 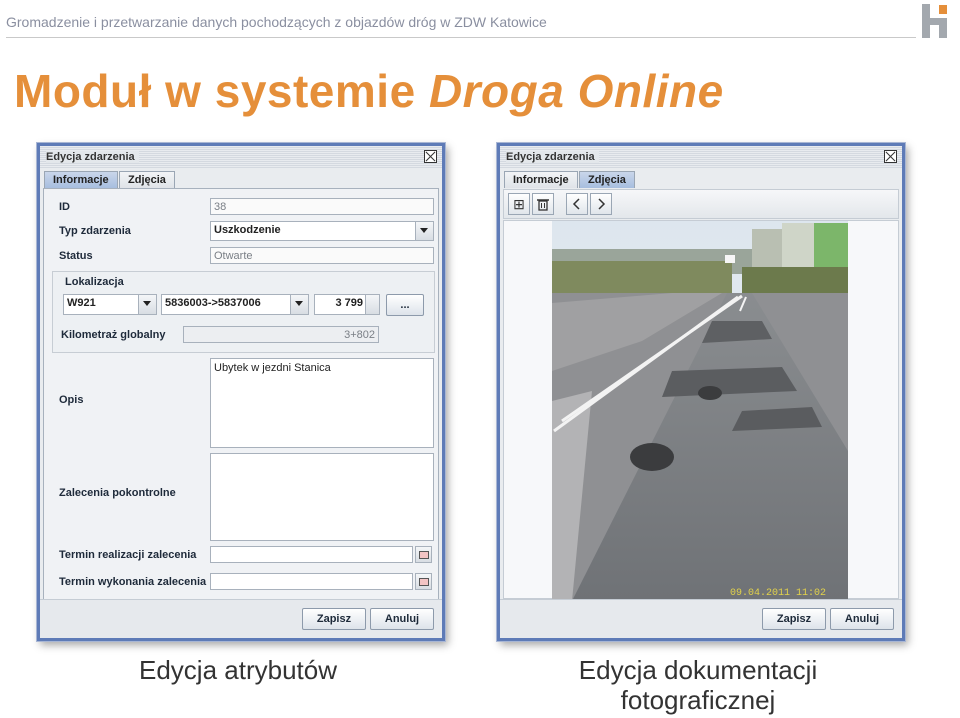 What do you see at coordinates (778, 593) in the screenshot?
I see `photo-timestamp: 09.04.2011 11:02` at bounding box center [778, 593].